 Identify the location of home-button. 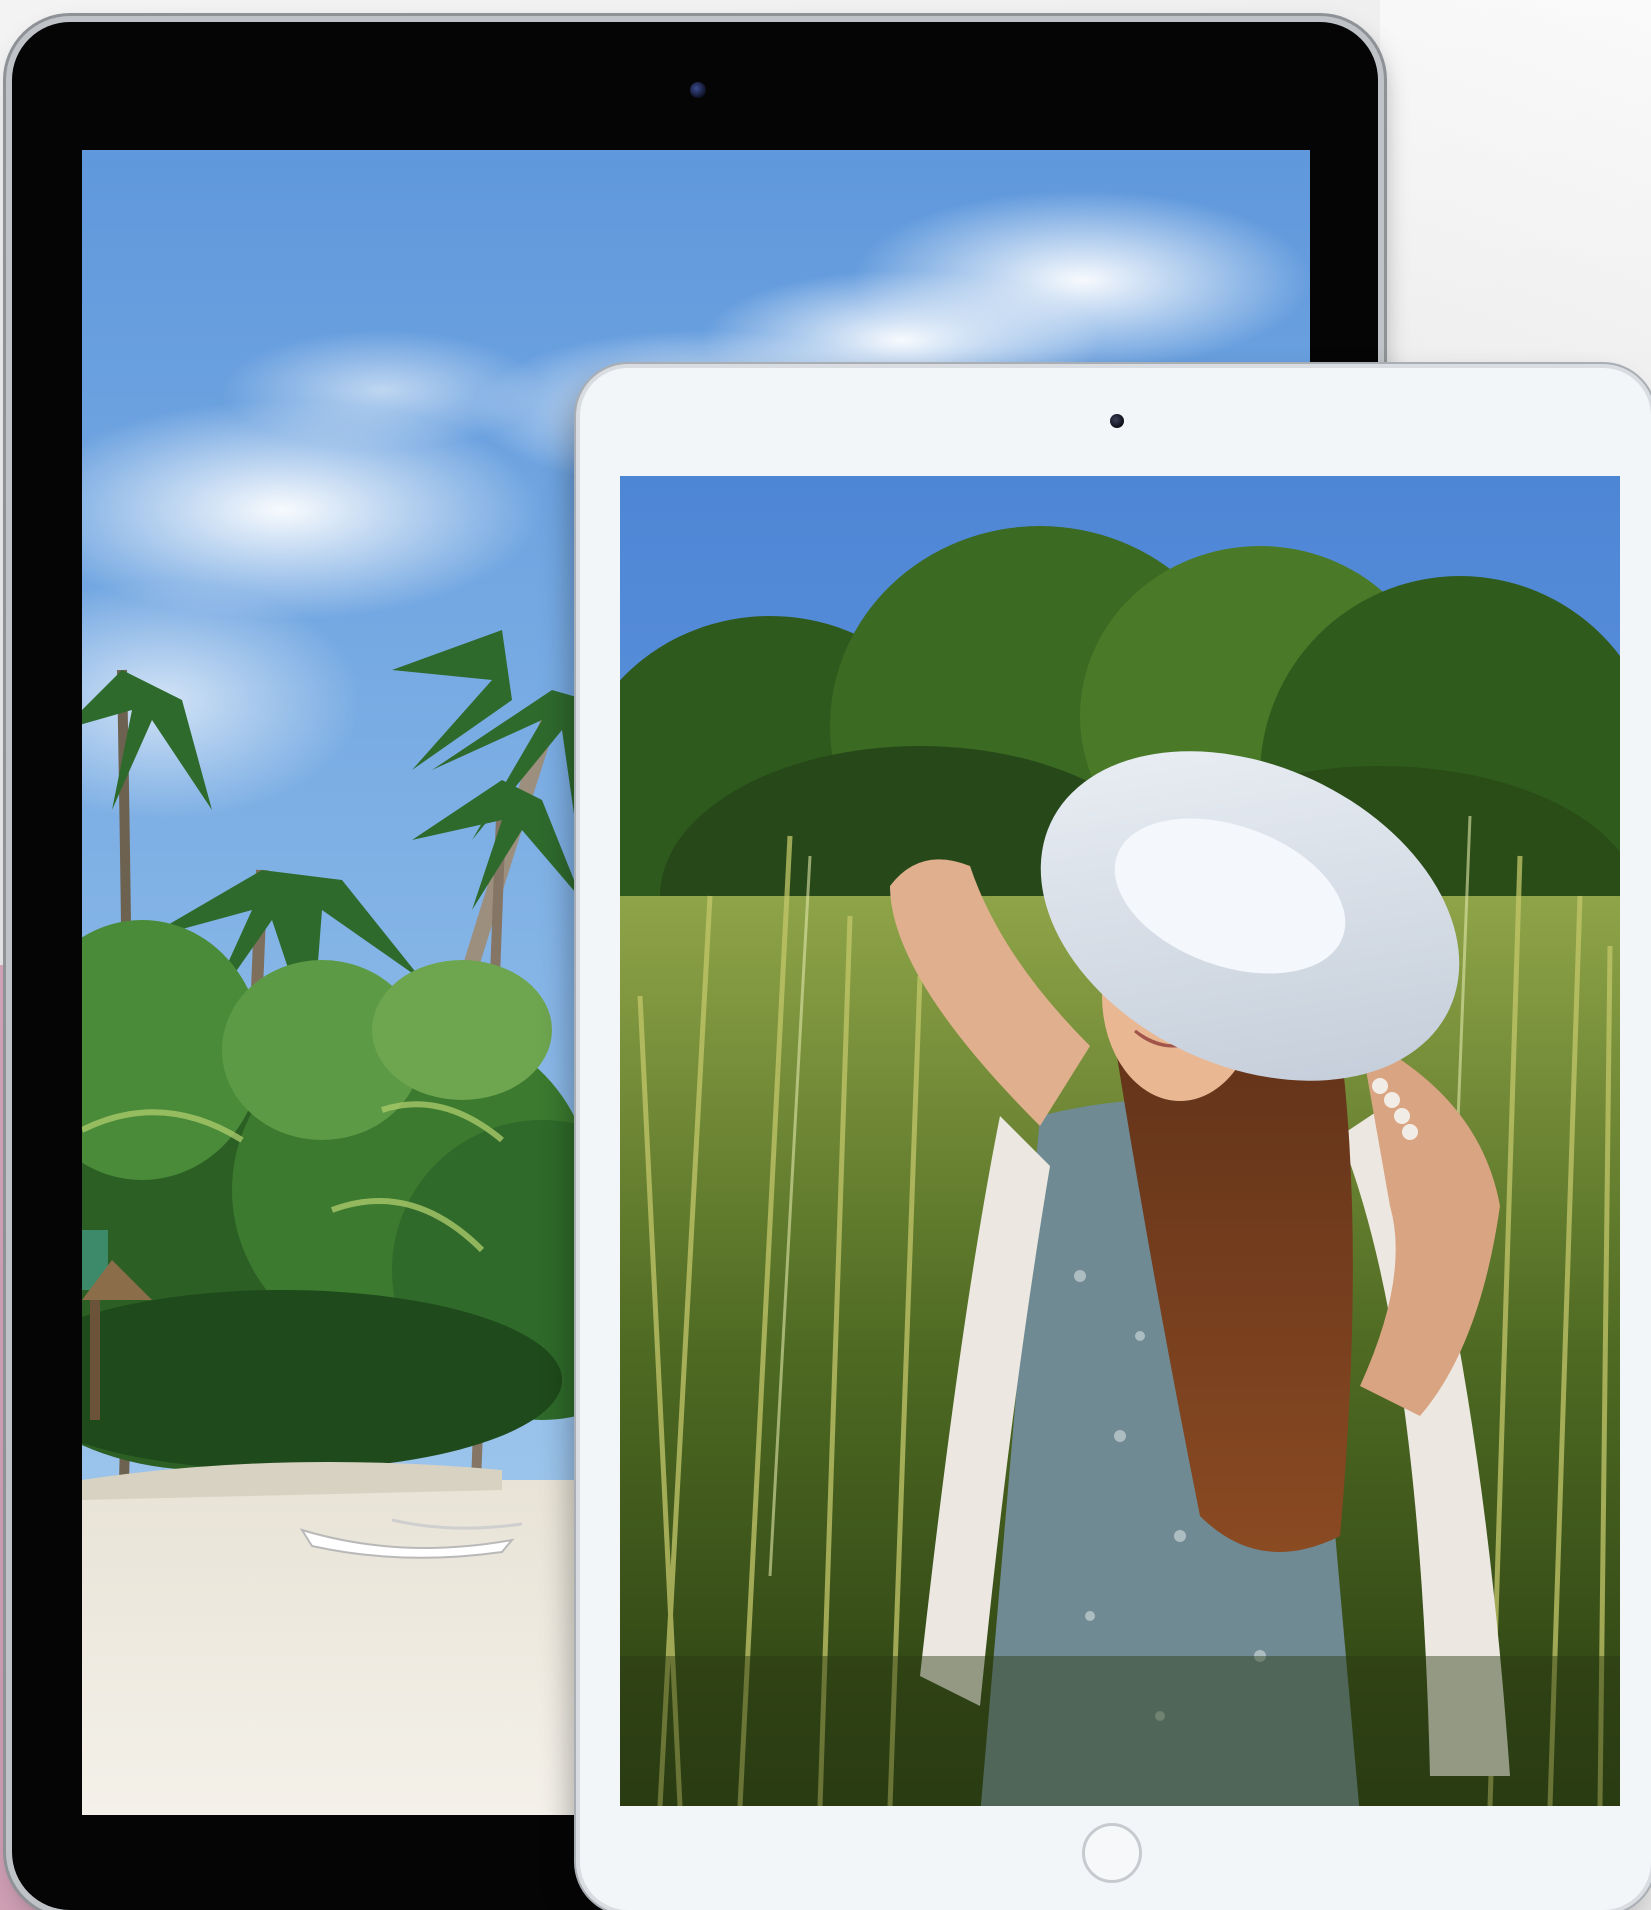
(1112, 1853).